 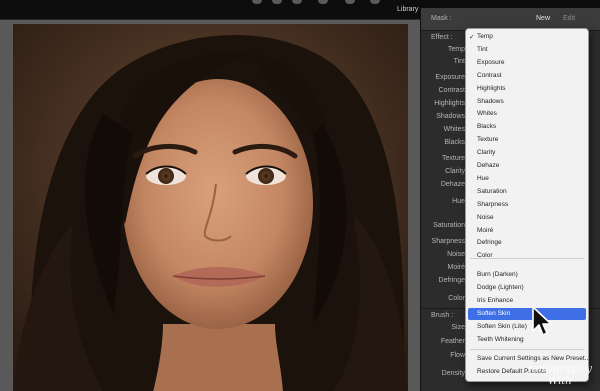 What do you see at coordinates (442, 37) in the screenshot?
I see `effect-label: Effect :` at bounding box center [442, 37].